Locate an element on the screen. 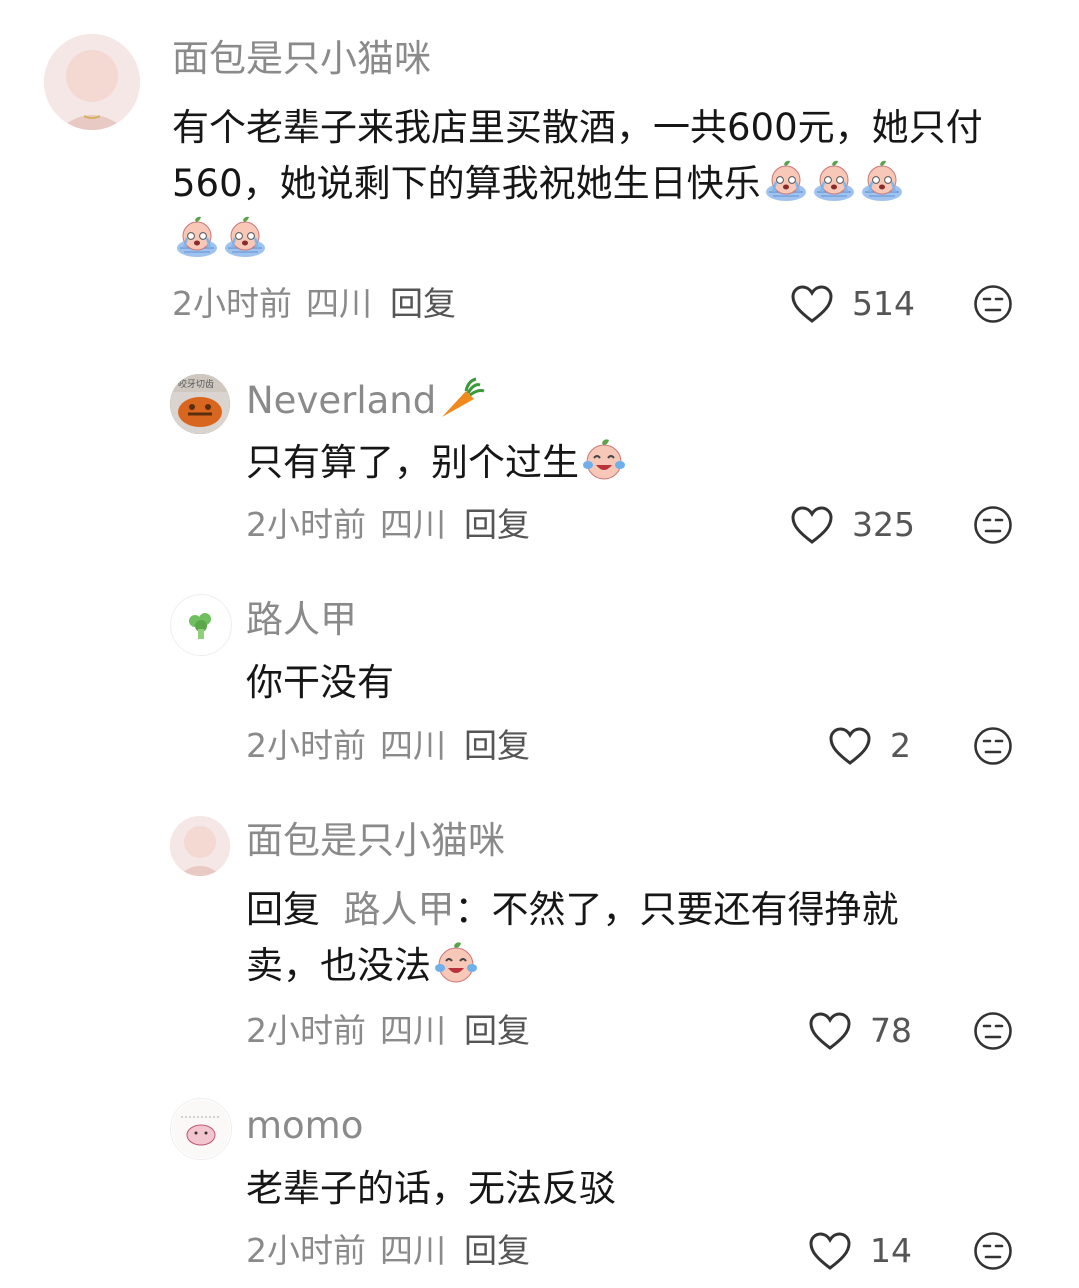  comment-body-line2: 卖，也没法 is located at coordinates (338, 965).